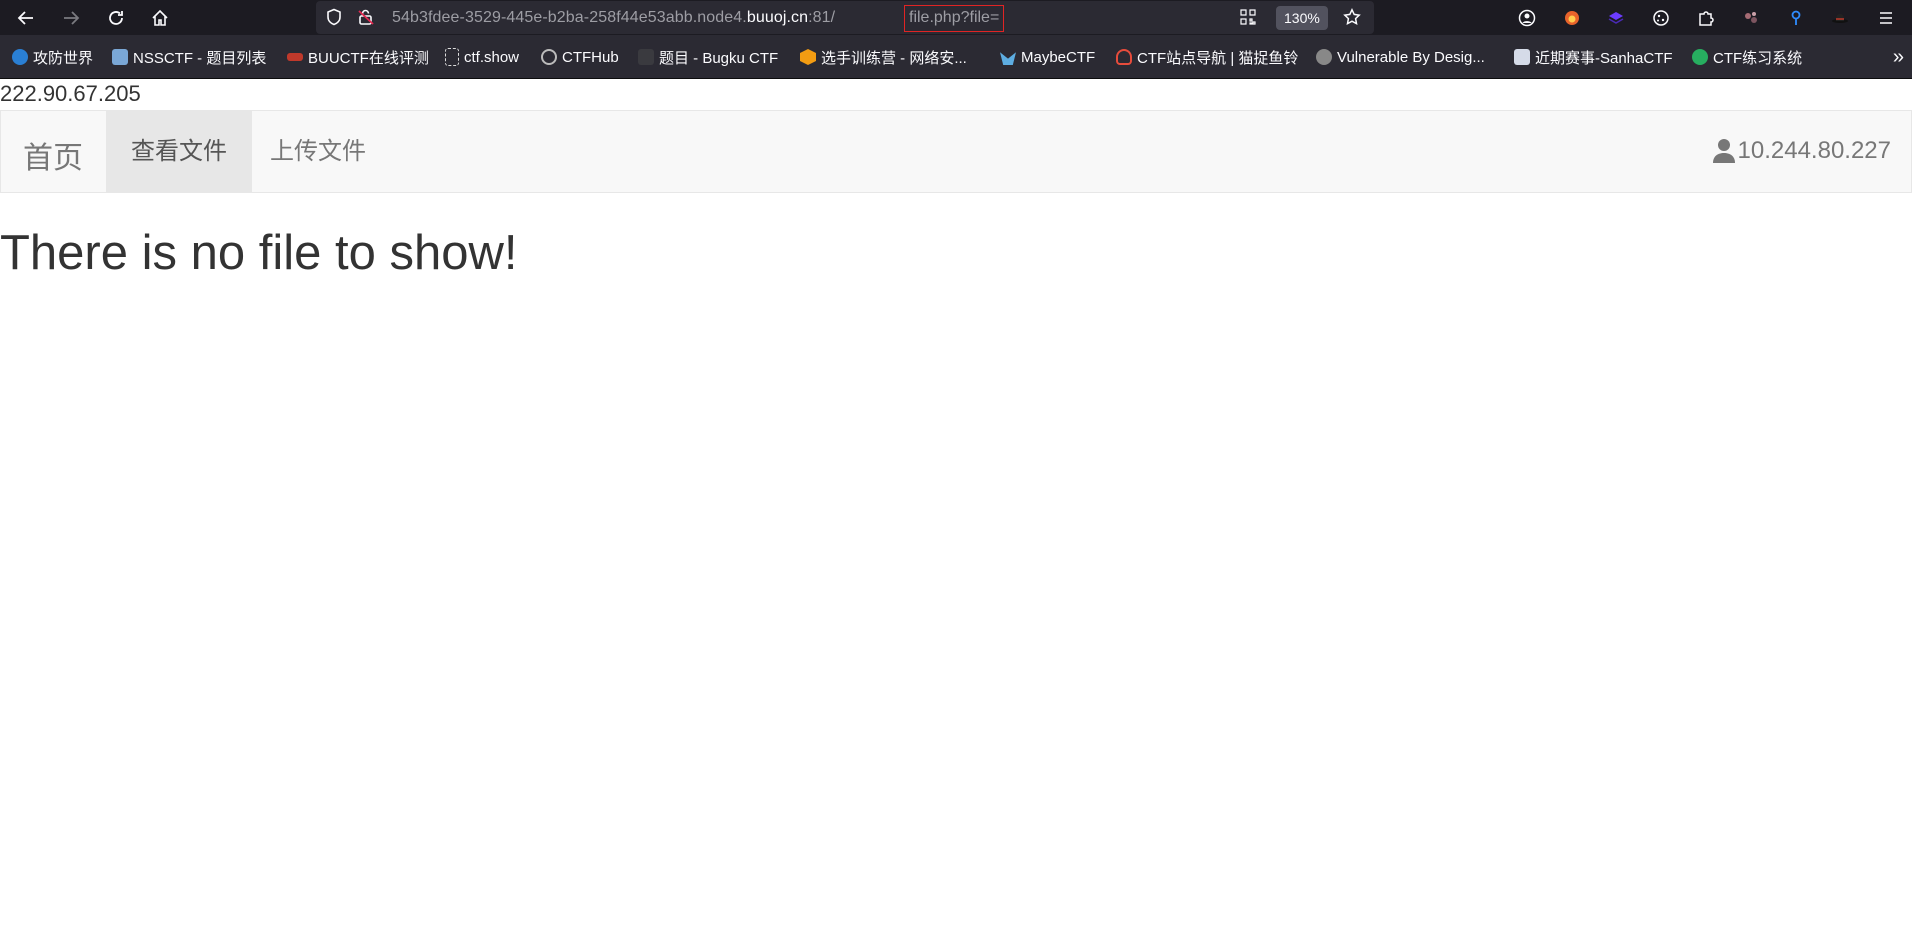 This screenshot has width=1912, height=941. I want to click on pin-icon, so click(1796, 17).